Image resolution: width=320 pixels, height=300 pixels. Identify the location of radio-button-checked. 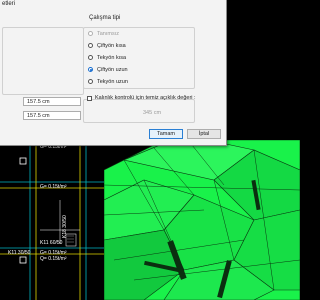
(90, 69).